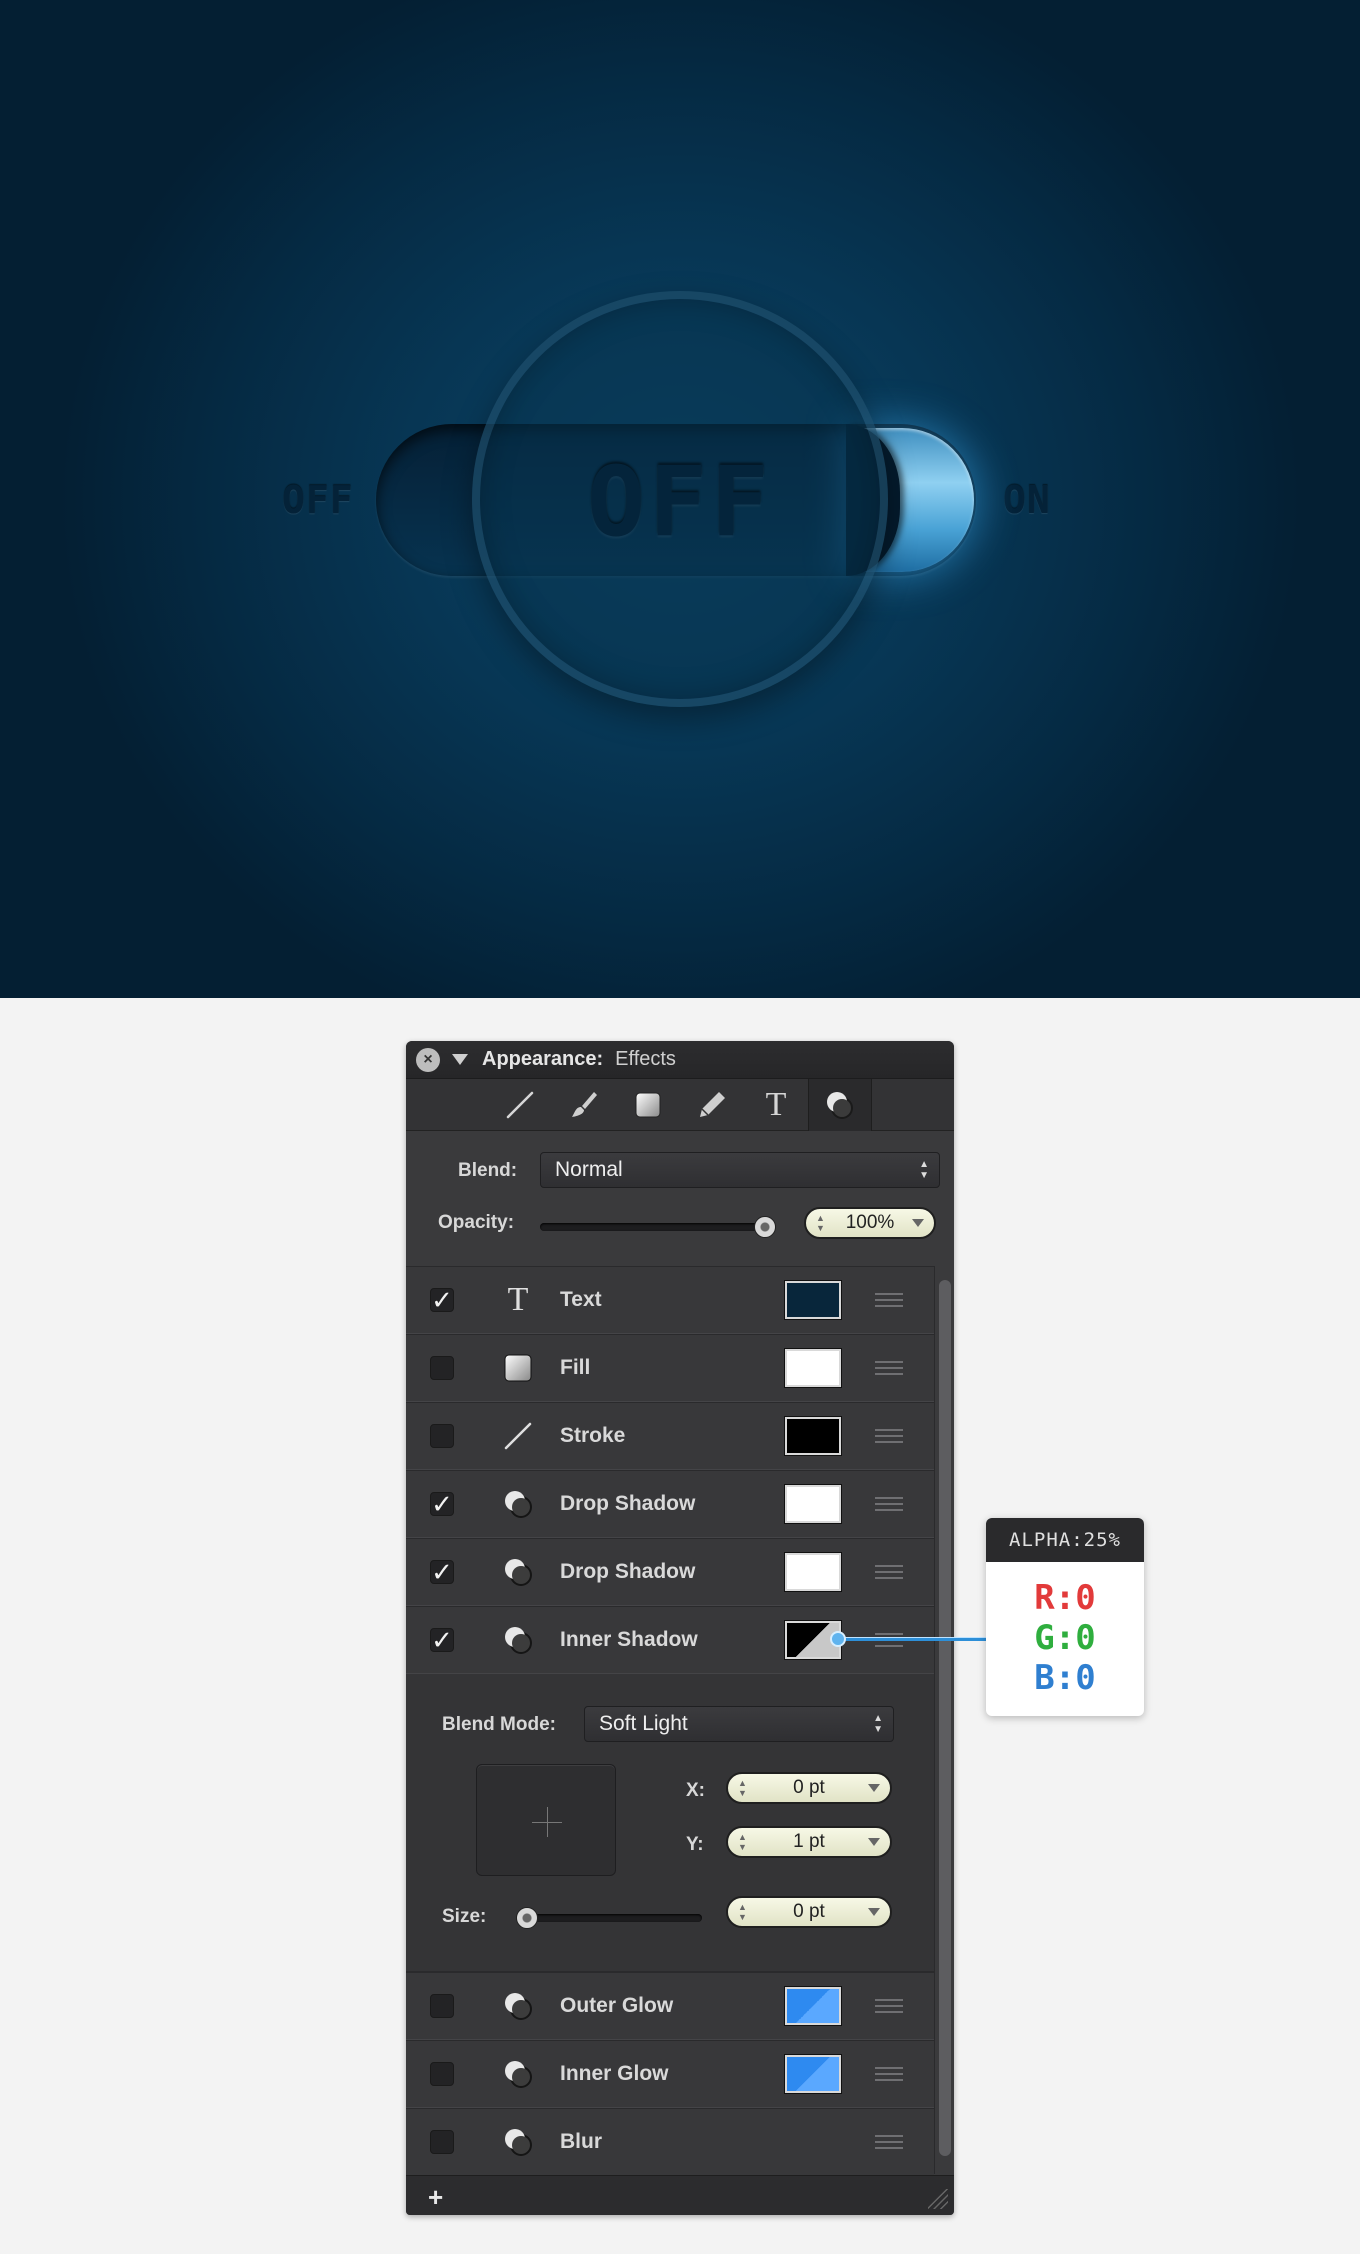  Describe the element at coordinates (435, 2197) in the screenshot. I see `add-effect-button: +` at that location.